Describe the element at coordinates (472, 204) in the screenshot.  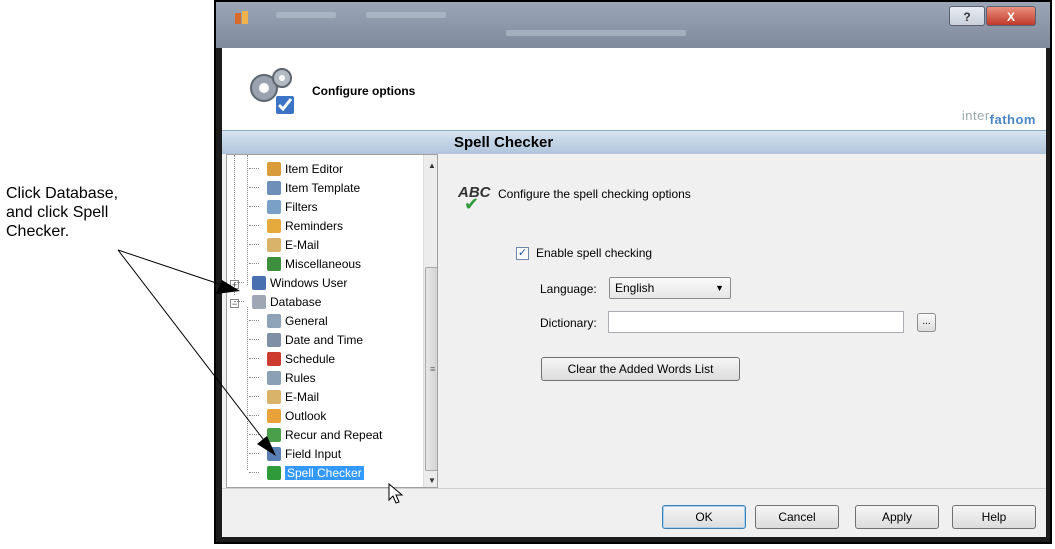
I see `check-mark-icon: ✔` at that location.